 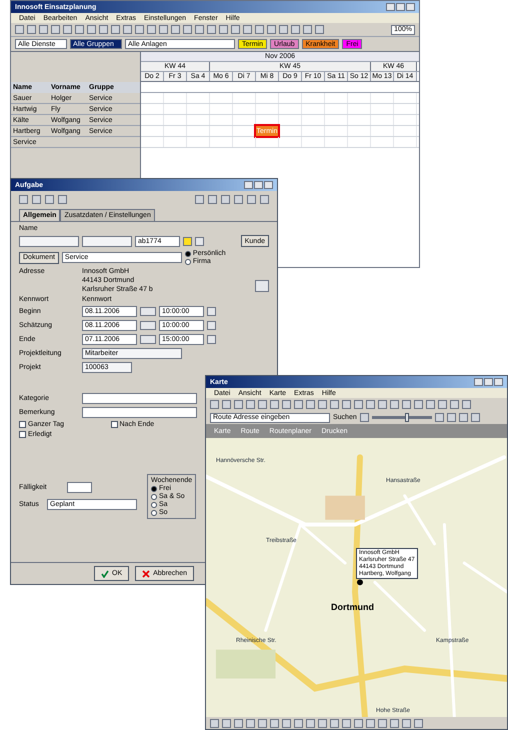 What do you see at coordinates (352, 607) in the screenshot?
I see `city-label: Dortmund` at bounding box center [352, 607].